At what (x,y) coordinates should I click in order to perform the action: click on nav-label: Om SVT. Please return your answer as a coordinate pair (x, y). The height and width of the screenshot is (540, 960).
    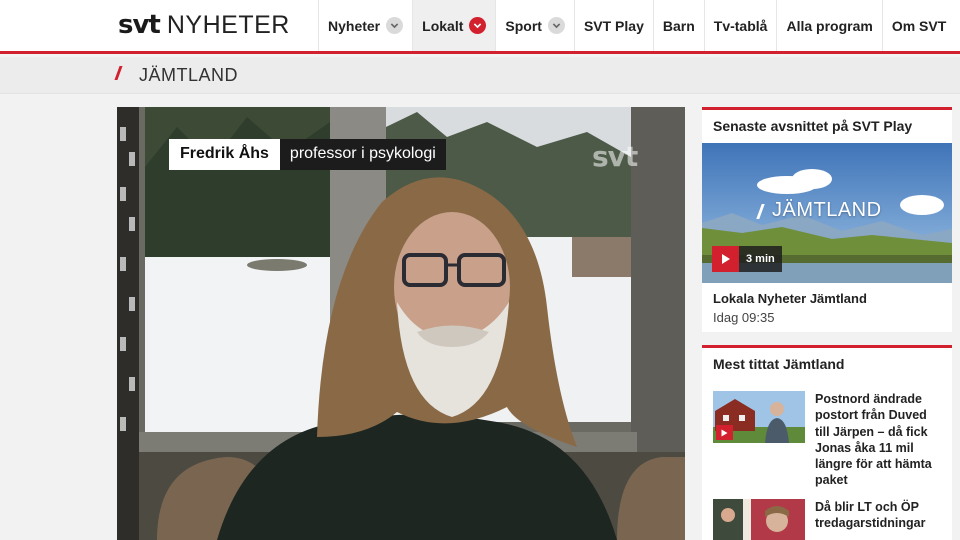
    Looking at the image, I should click on (919, 25).